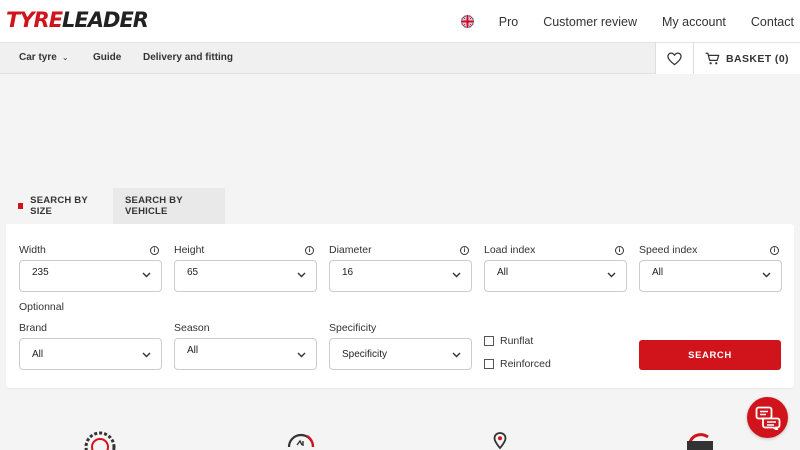 The height and width of the screenshot is (450, 800). I want to click on basket-label: BASKET, so click(749, 58).